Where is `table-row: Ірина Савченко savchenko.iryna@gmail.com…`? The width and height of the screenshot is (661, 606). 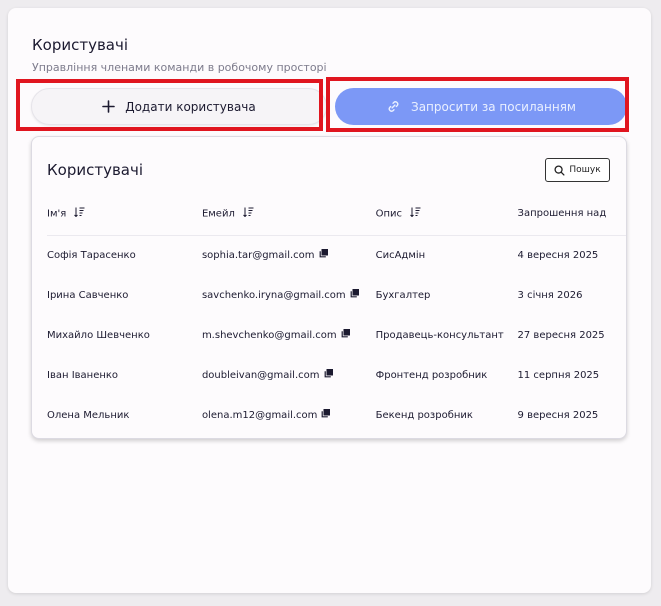
table-row: Ірина Савченко savchenko.iryna@gmail.com… is located at coordinates (336, 295).